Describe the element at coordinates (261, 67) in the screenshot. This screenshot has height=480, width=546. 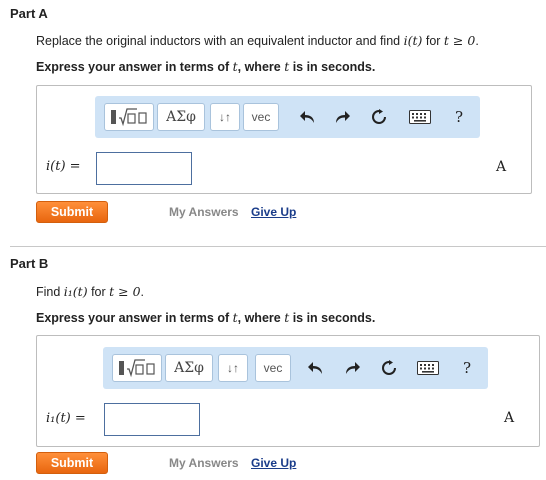
I see `part-a-express-mid: , where` at that location.